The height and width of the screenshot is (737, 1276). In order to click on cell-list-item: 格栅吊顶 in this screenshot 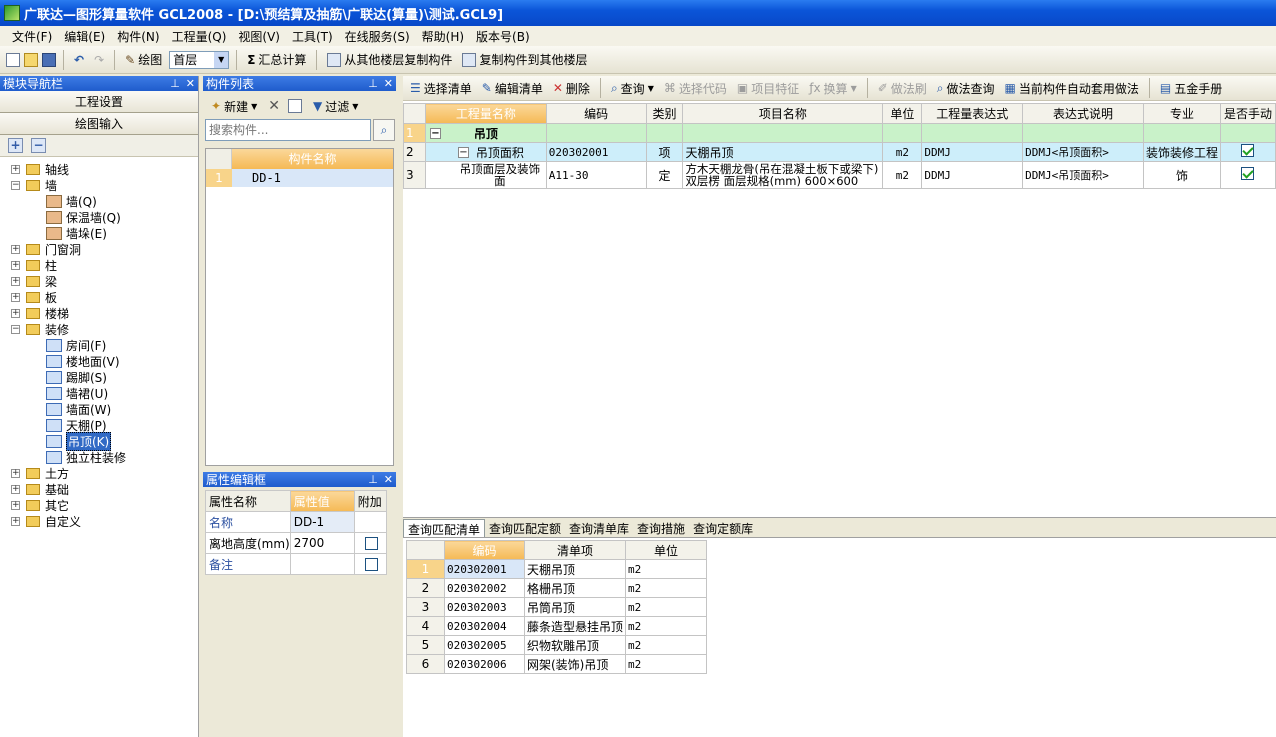, I will do `click(575, 588)`.